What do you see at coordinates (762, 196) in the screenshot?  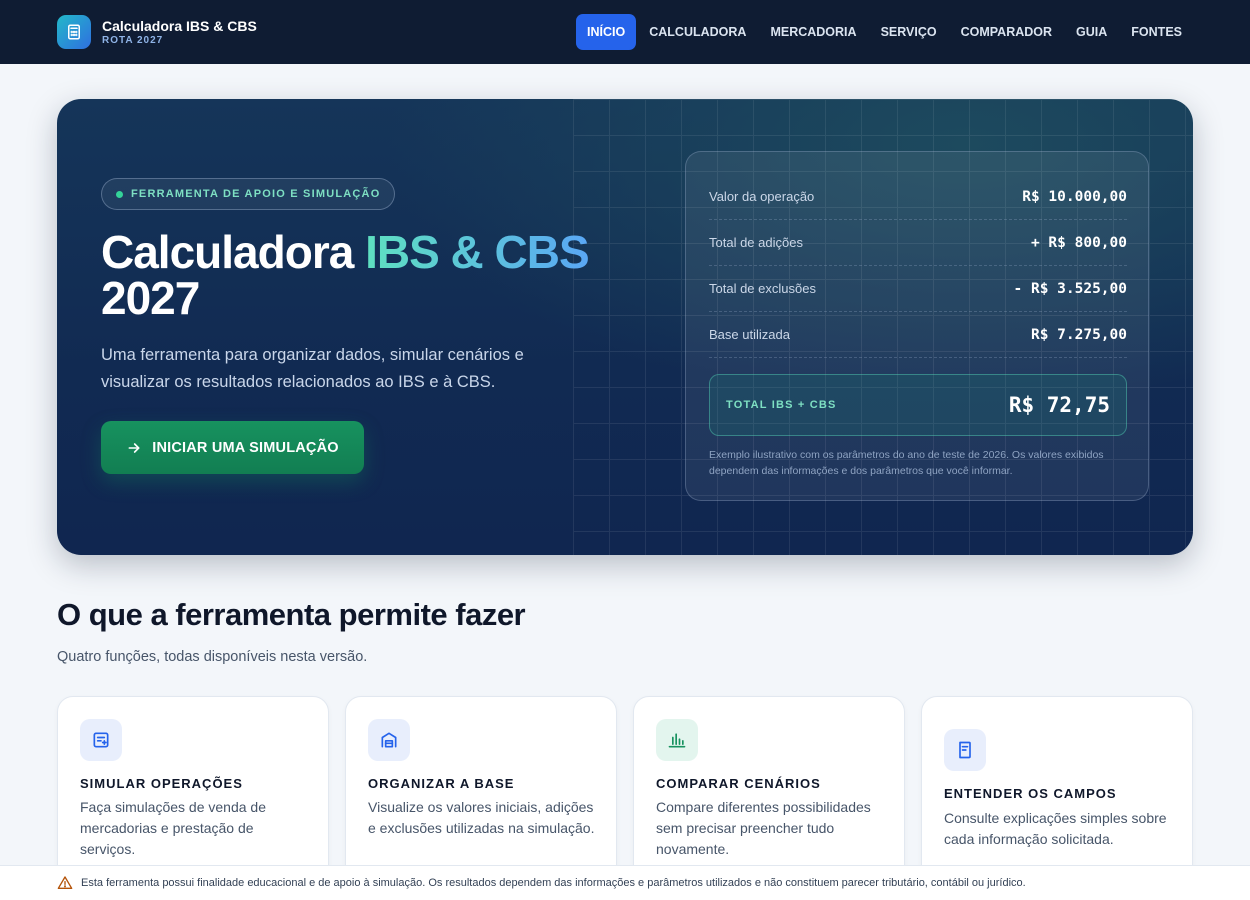 I see `summary-label: Valor da operação` at bounding box center [762, 196].